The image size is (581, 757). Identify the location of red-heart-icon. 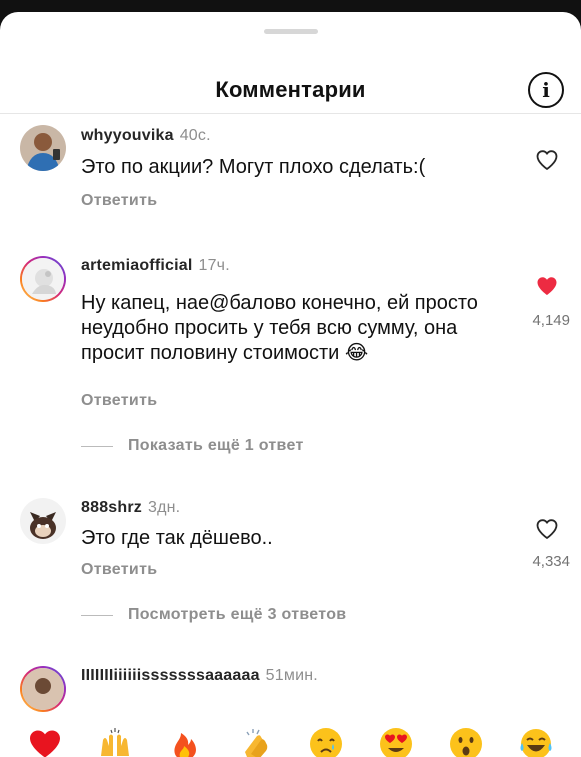
(45, 740).